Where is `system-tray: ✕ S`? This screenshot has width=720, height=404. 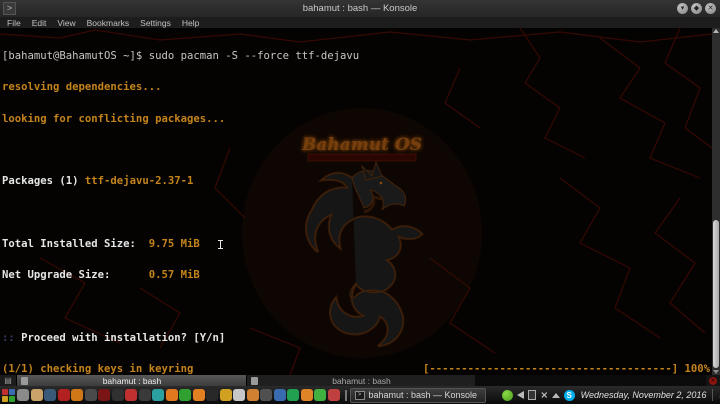 system-tray: ✕ S is located at coordinates (538, 395).